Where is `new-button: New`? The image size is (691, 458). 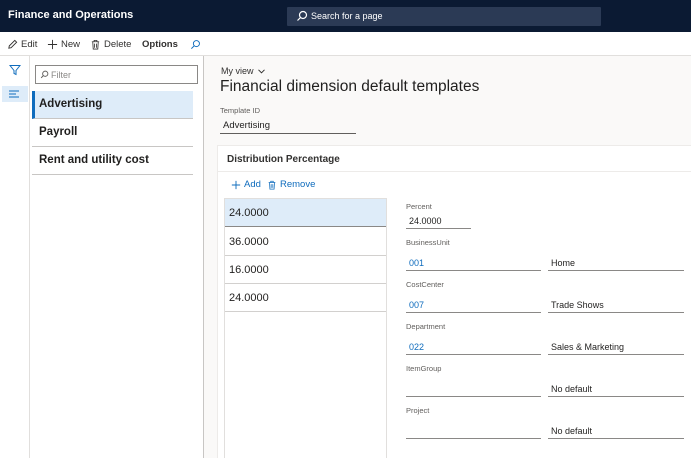
new-button: New is located at coordinates (63, 44).